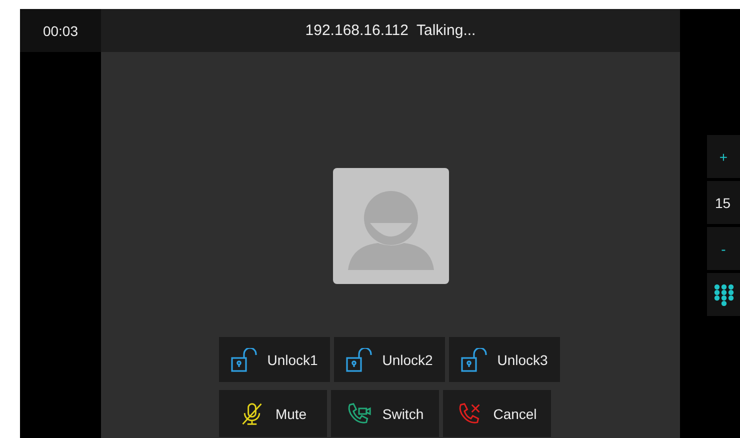  What do you see at coordinates (390, 226) in the screenshot?
I see `avatar-placeholder-icon` at bounding box center [390, 226].